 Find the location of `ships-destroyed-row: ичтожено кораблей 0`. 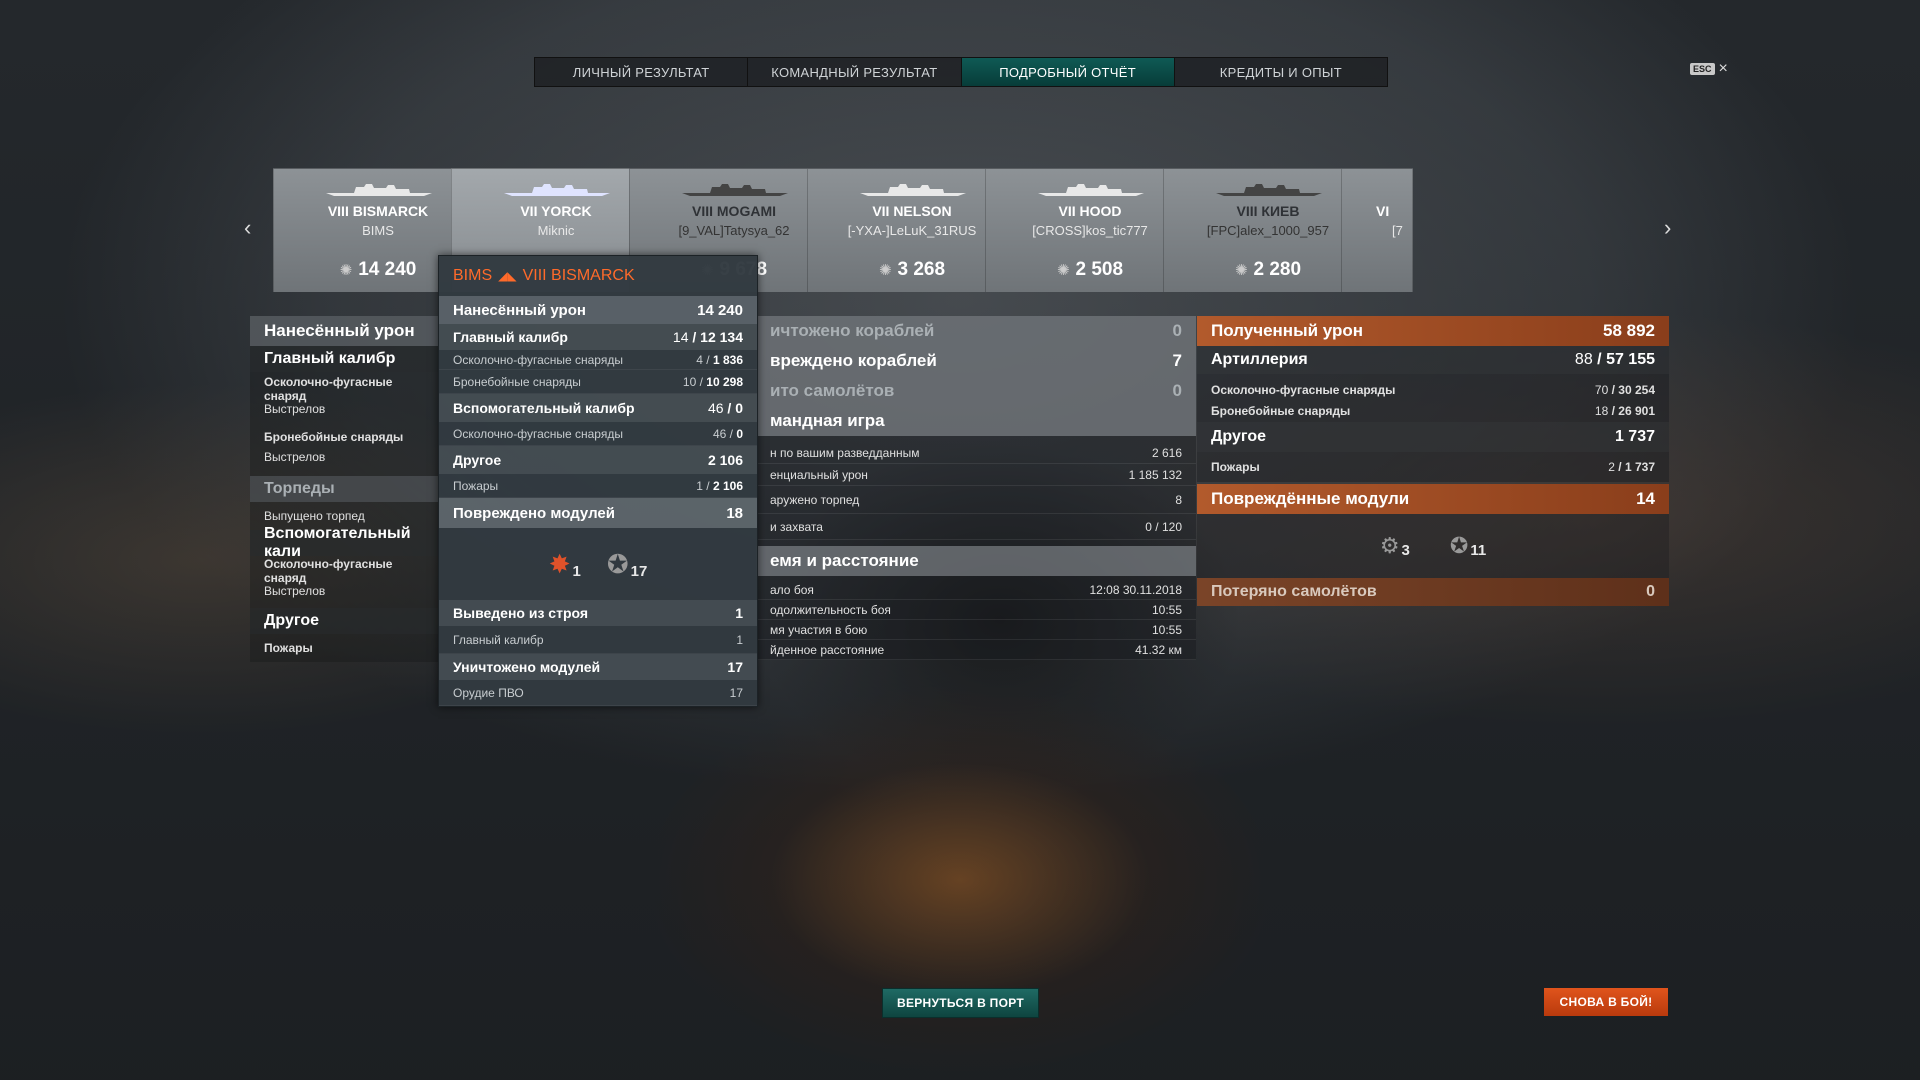

ships-destroyed-row: ичтожено кораблей 0 is located at coordinates (976, 331).